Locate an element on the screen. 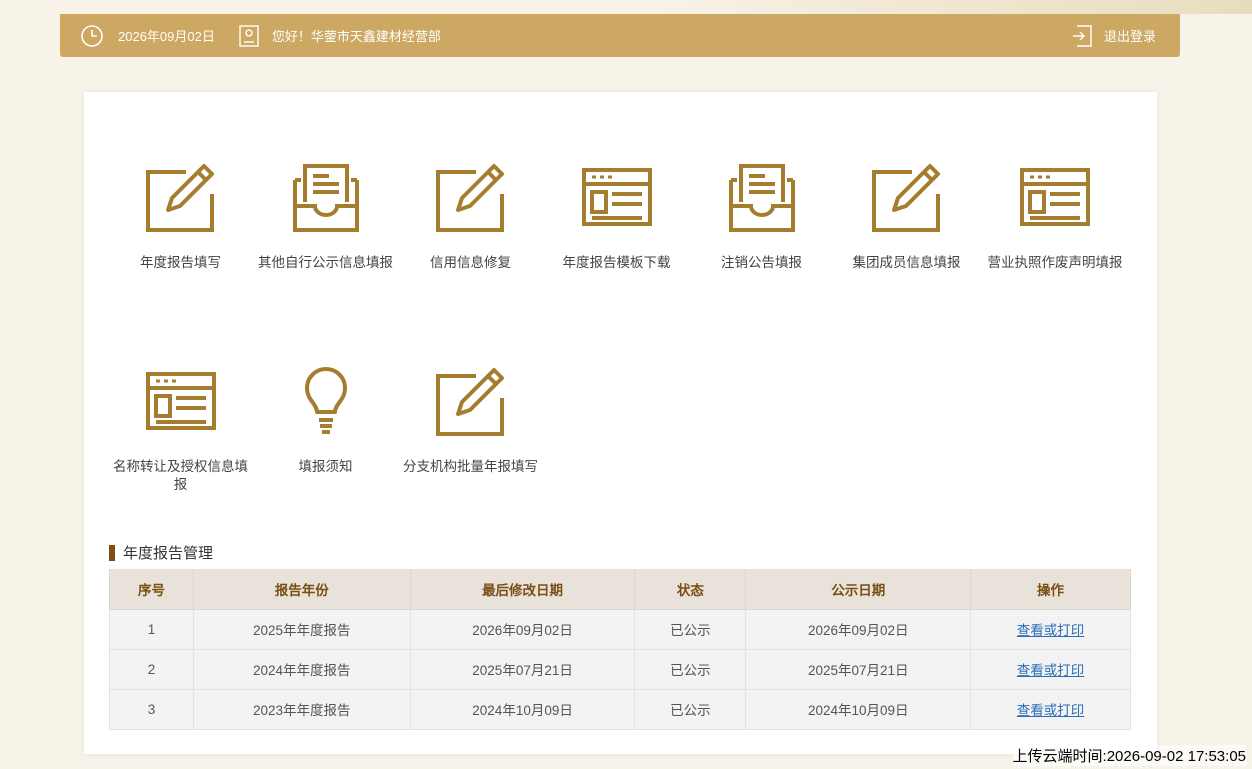 This screenshot has width=1252, height=769. tile-group-members: 集团成员信息填报 is located at coordinates (906, 217).